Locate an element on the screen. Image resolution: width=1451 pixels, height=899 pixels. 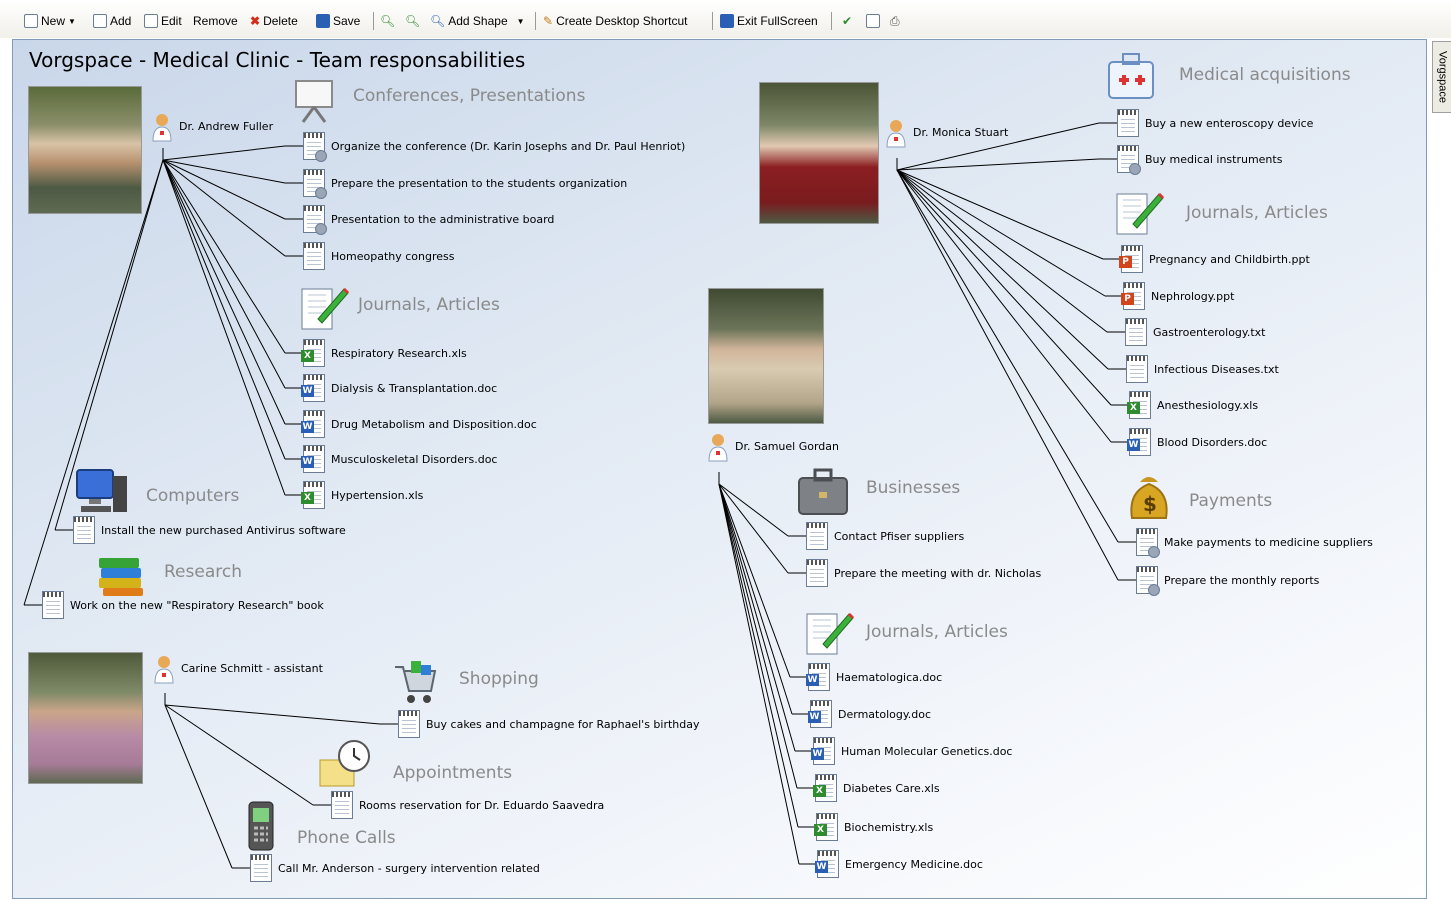
task-item: W Dialysis & Transplantation.doc is located at coordinates (399, 388).